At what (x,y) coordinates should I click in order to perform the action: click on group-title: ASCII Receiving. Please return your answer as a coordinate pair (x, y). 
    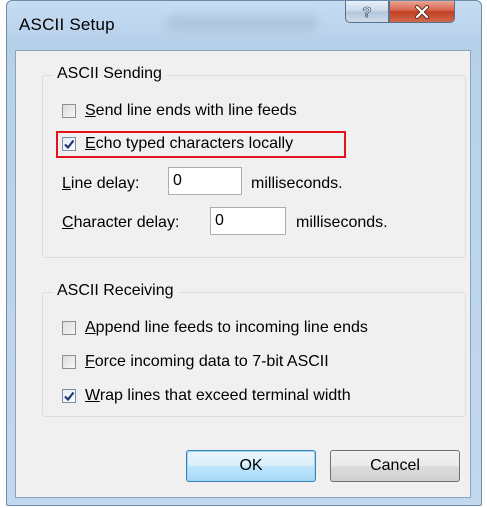
    Looking at the image, I should click on (115, 291).